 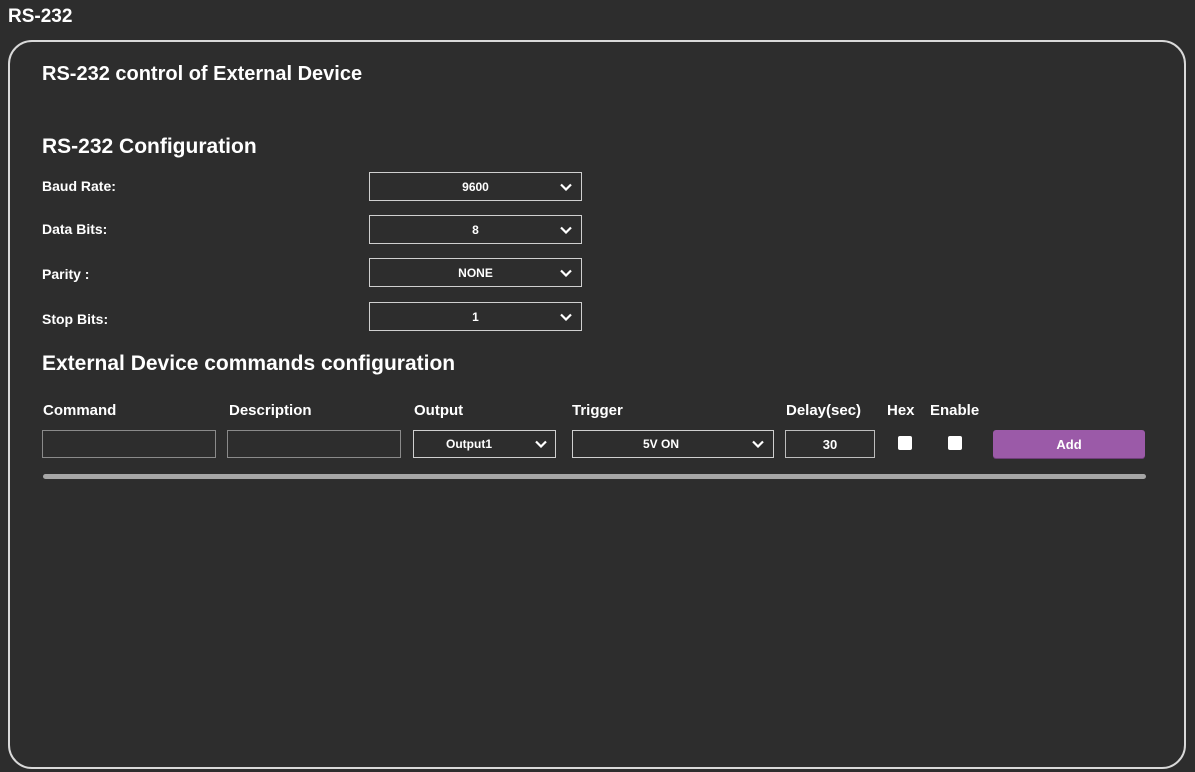 I want to click on output-select: Output1, so click(x=484, y=444).